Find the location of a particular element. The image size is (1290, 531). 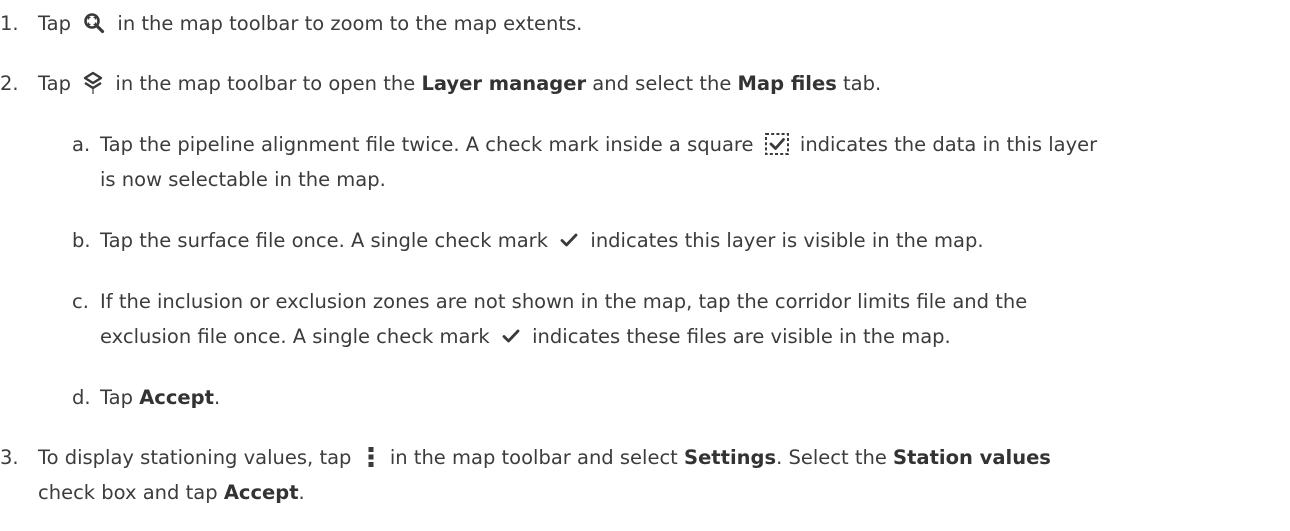

step-3-text-a: To display stationing values, tap is located at coordinates (195, 457).